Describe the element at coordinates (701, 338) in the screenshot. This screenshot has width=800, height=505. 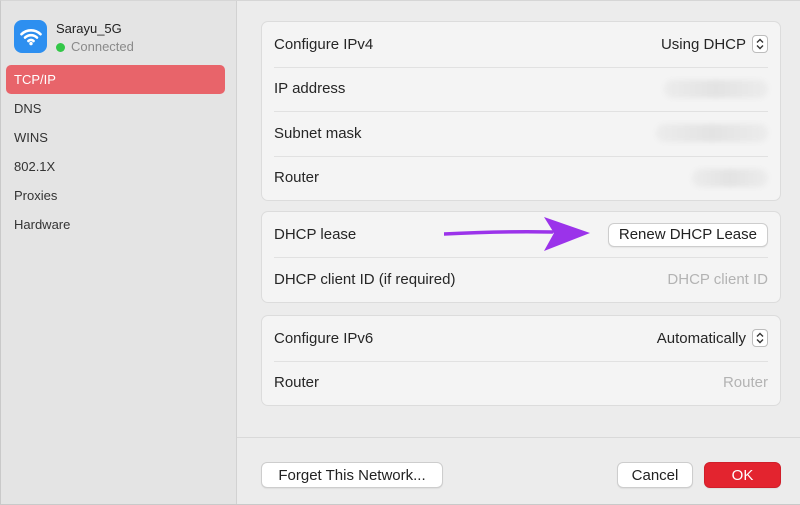
I see `configure-ipv6-value: Automatically` at that location.